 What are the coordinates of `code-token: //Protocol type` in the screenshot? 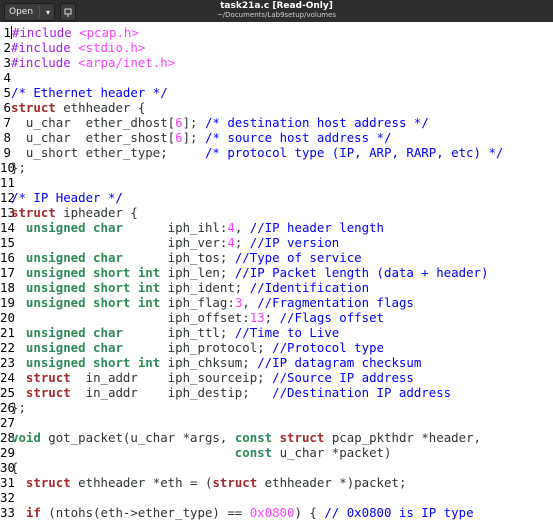 It's located at (328, 347).